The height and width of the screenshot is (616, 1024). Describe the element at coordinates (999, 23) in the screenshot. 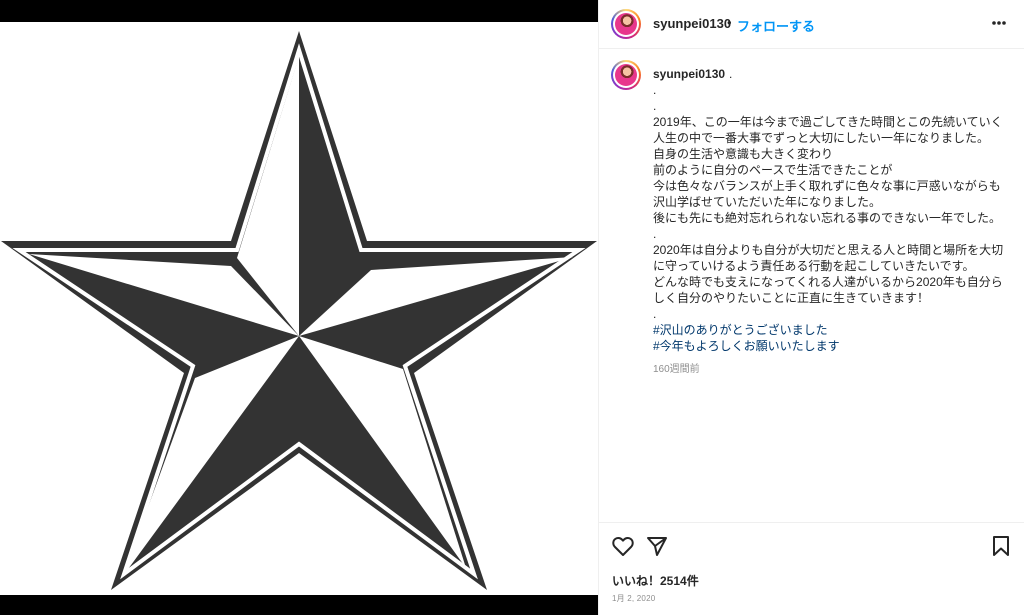

I see `more-horizontal-icon` at that location.